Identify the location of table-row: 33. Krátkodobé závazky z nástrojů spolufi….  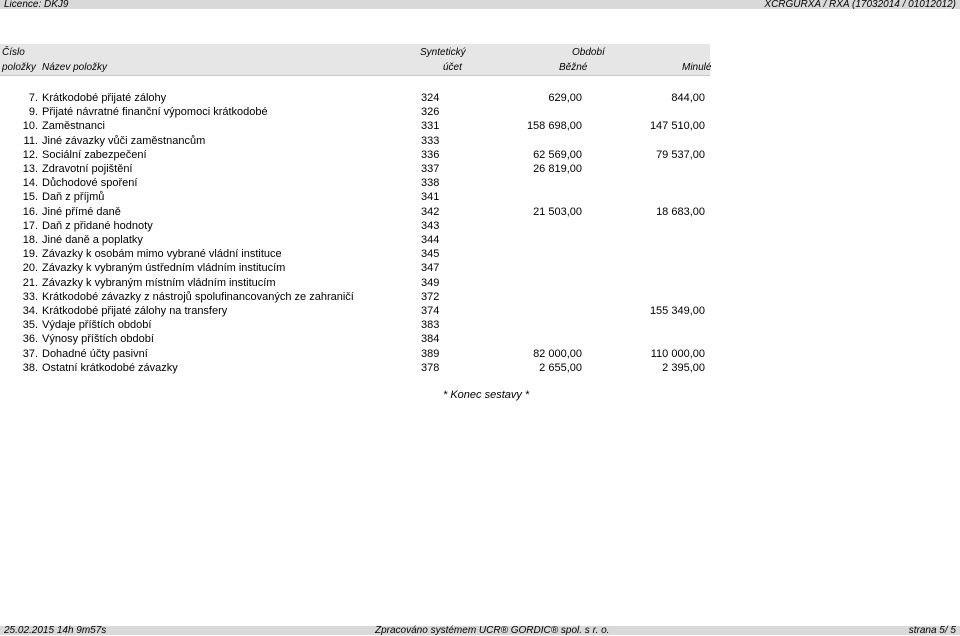
(355, 297).